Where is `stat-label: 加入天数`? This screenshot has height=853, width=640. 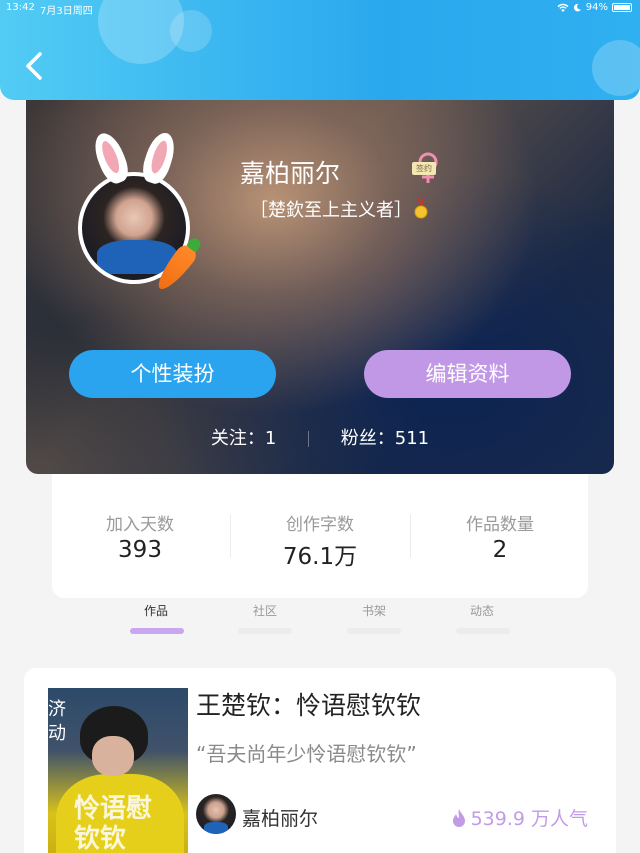
stat-label: 加入天数 is located at coordinates (140, 525).